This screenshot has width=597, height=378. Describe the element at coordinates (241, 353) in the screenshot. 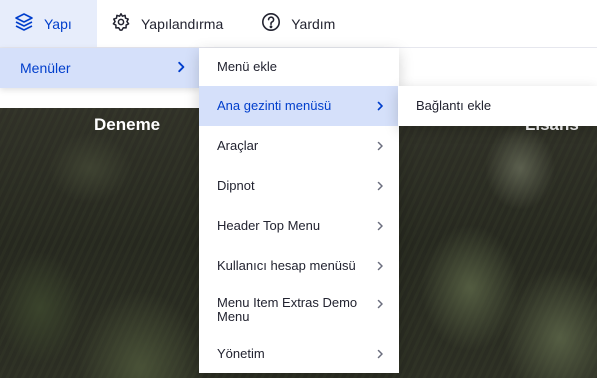

I see `menu-item-label: Yönetim` at that location.